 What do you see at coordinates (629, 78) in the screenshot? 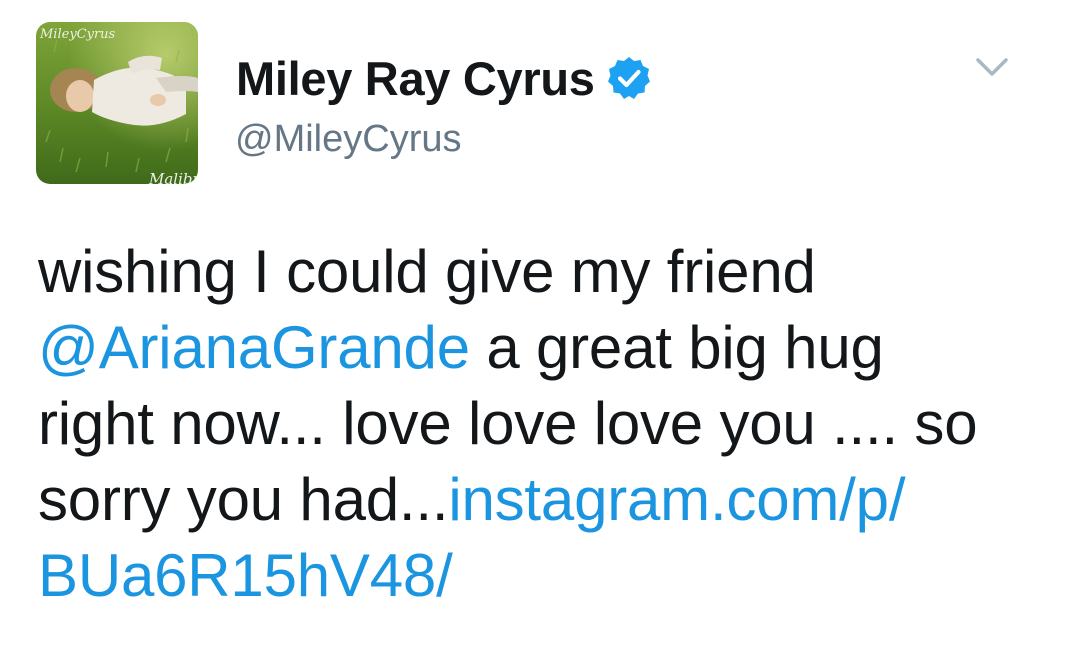
I see `verified-badge-icon` at bounding box center [629, 78].